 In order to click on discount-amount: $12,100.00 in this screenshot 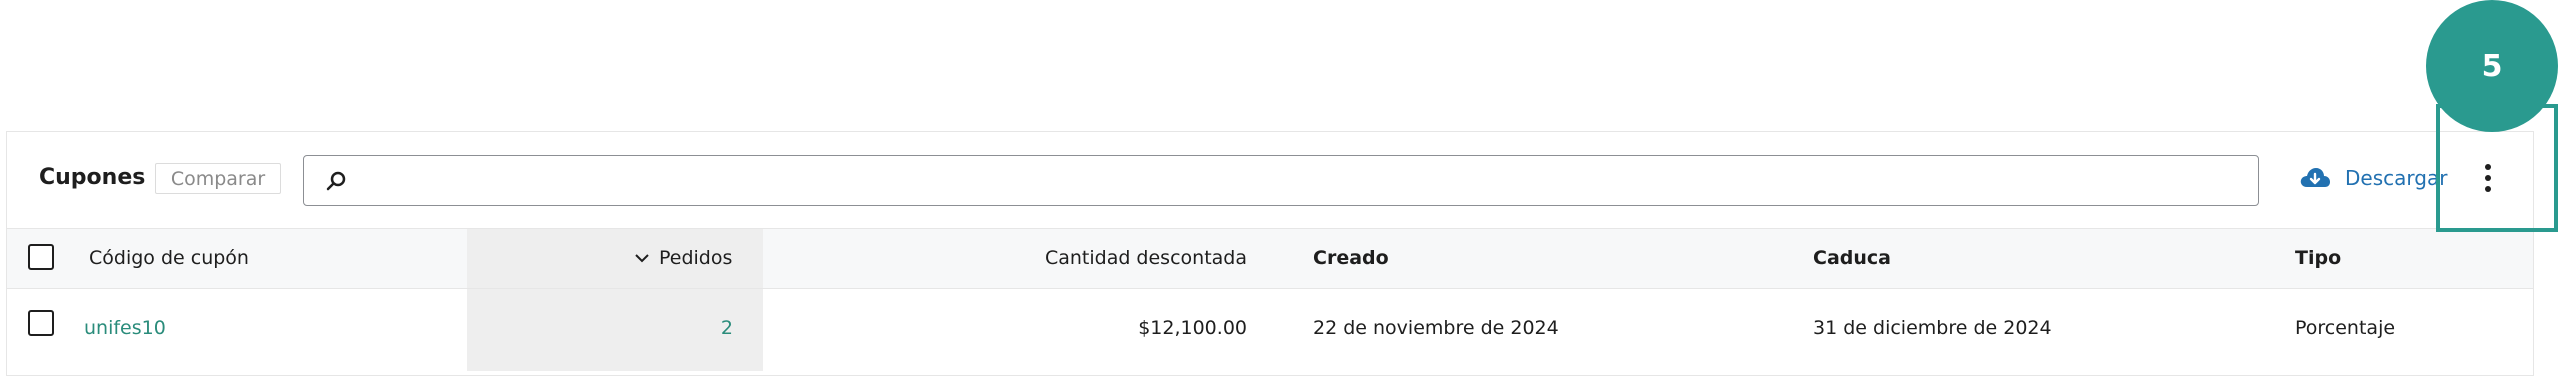, I will do `click(1192, 328)`.